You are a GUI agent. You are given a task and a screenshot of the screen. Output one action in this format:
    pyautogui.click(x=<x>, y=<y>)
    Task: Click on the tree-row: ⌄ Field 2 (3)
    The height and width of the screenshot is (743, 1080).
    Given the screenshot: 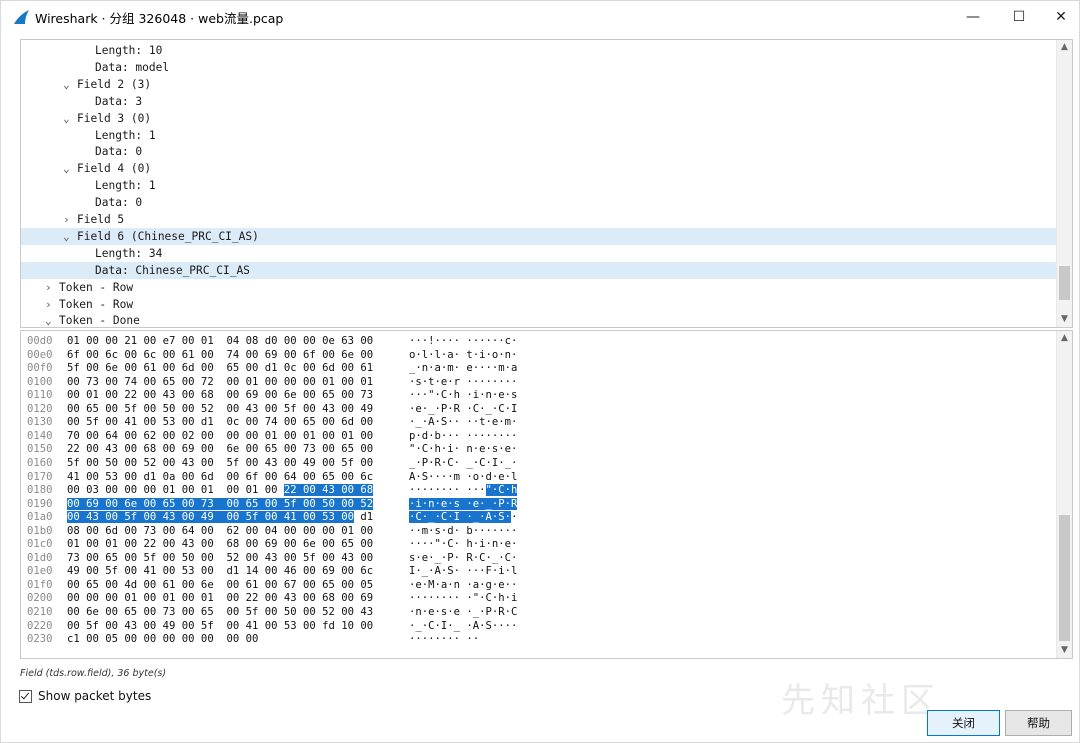 What is the action you would take?
    pyautogui.click(x=539, y=84)
    